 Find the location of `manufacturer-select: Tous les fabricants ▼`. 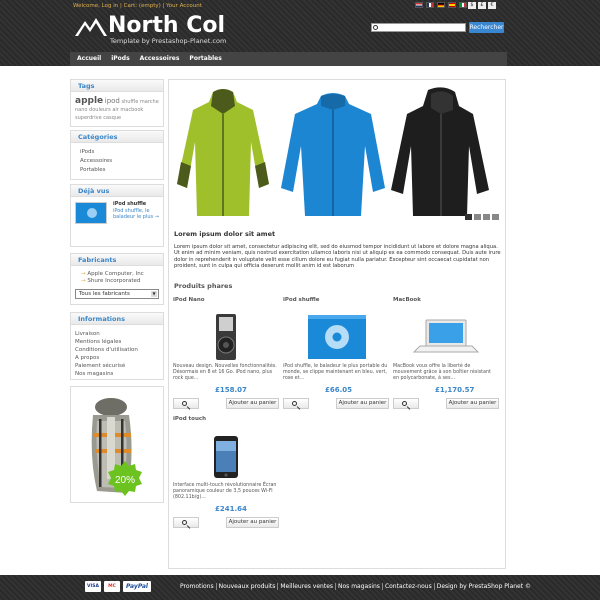

manufacturer-select: Tous les fabricants ▼ is located at coordinates (117, 294).